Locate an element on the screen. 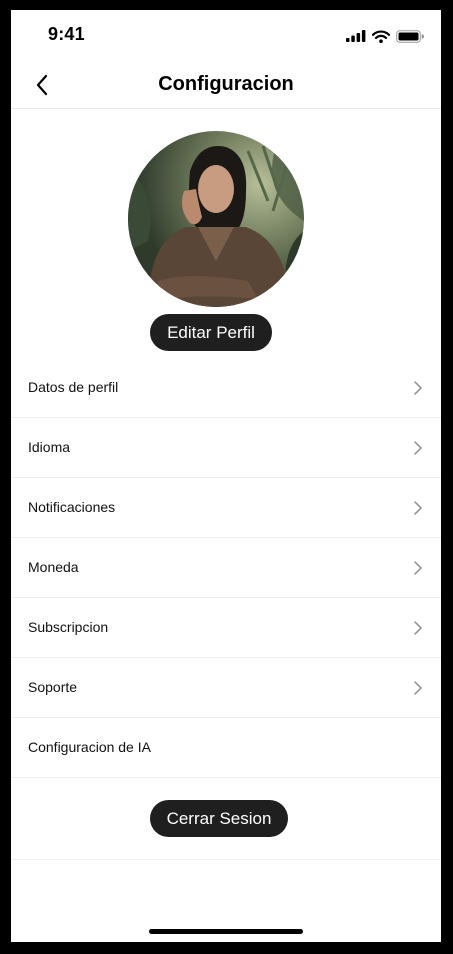 The height and width of the screenshot is (954, 453). menu-item-notifications: Notificaciones is located at coordinates (226, 508).